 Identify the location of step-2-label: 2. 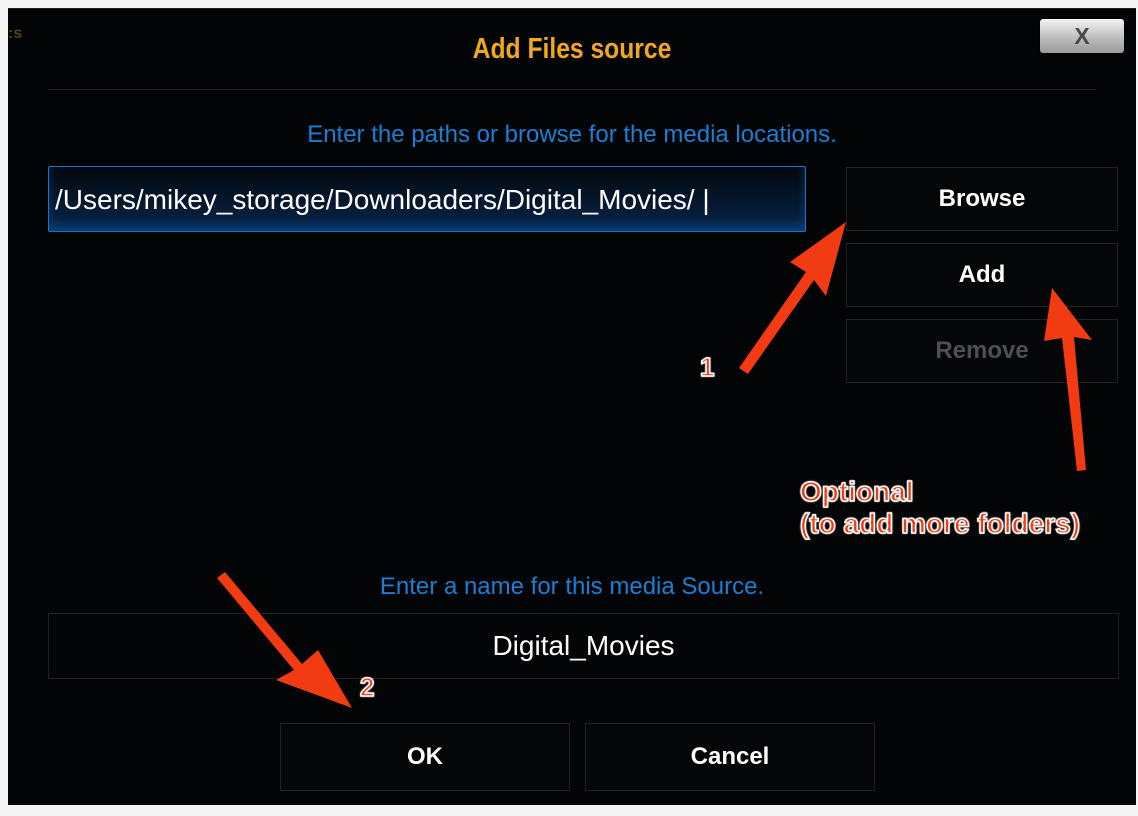
(367, 687).